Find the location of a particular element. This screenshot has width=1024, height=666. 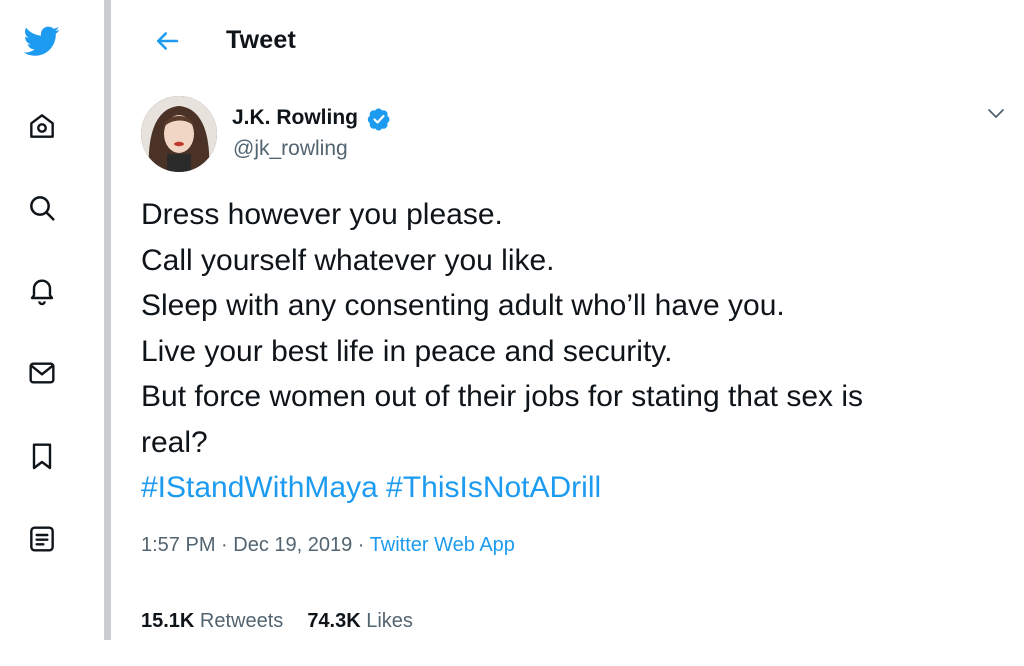

bookmarks-icon is located at coordinates (42, 456).